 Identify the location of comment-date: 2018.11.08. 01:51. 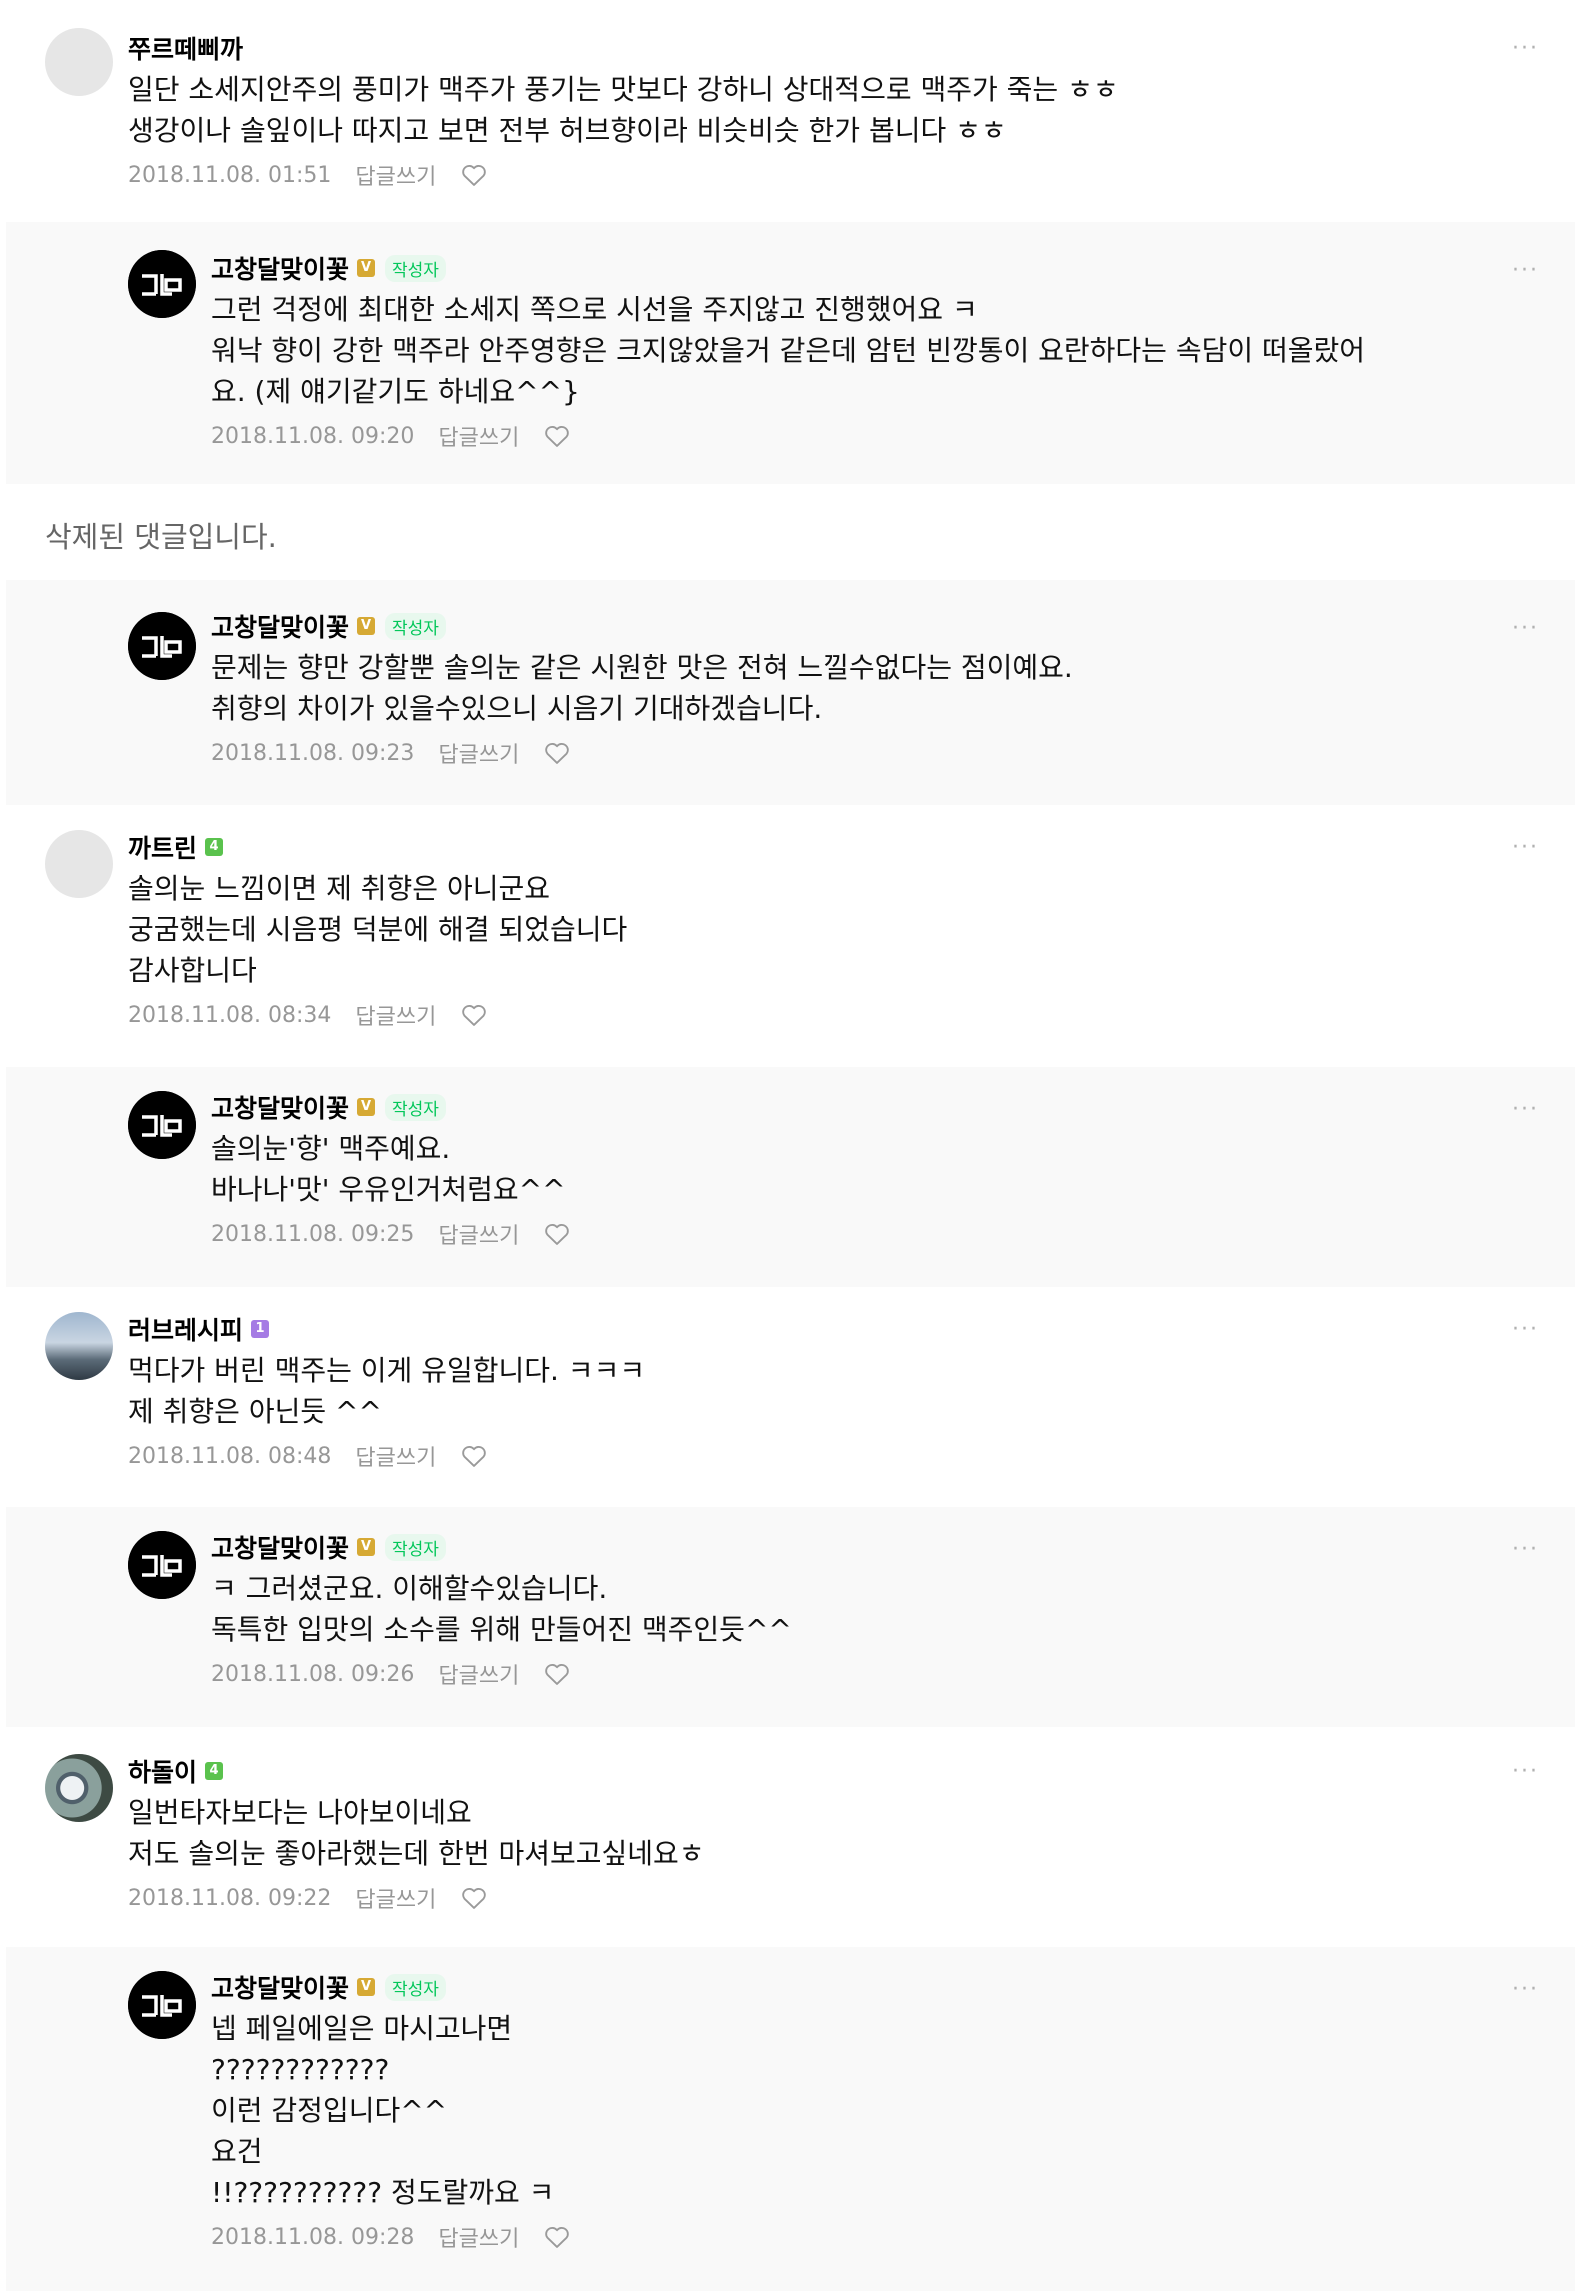
(230, 175).